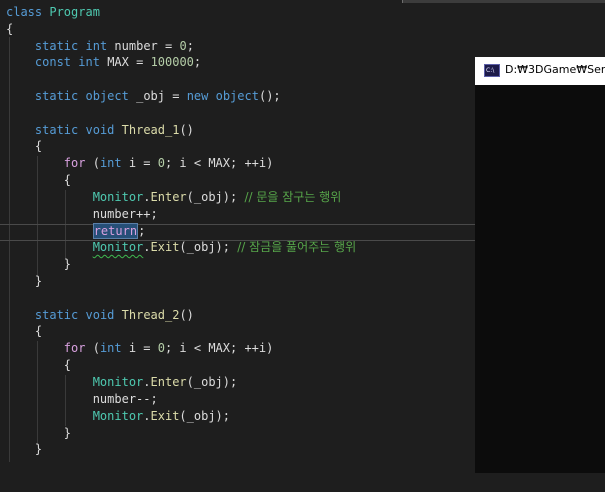 This screenshot has height=492, width=605. I want to click on code-line-10: for (int i = 0; i < MAX; ++i), so click(137, 163).